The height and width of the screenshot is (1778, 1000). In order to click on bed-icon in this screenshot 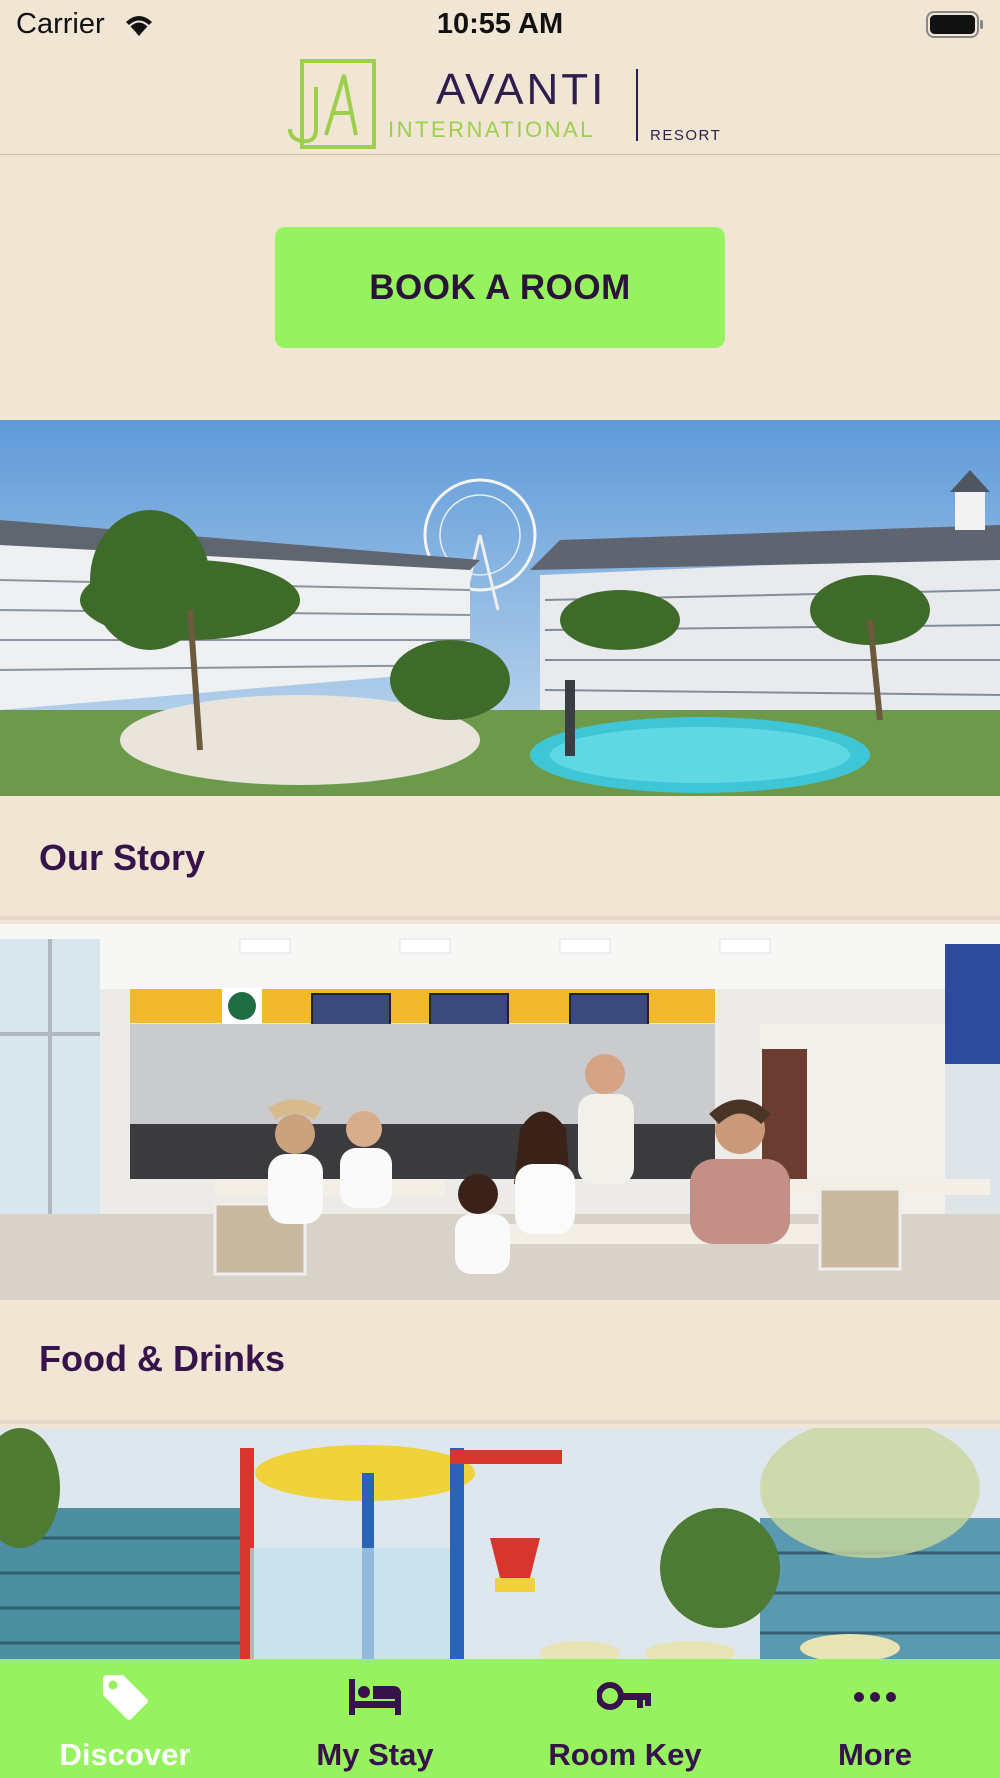, I will do `click(375, 1697)`.